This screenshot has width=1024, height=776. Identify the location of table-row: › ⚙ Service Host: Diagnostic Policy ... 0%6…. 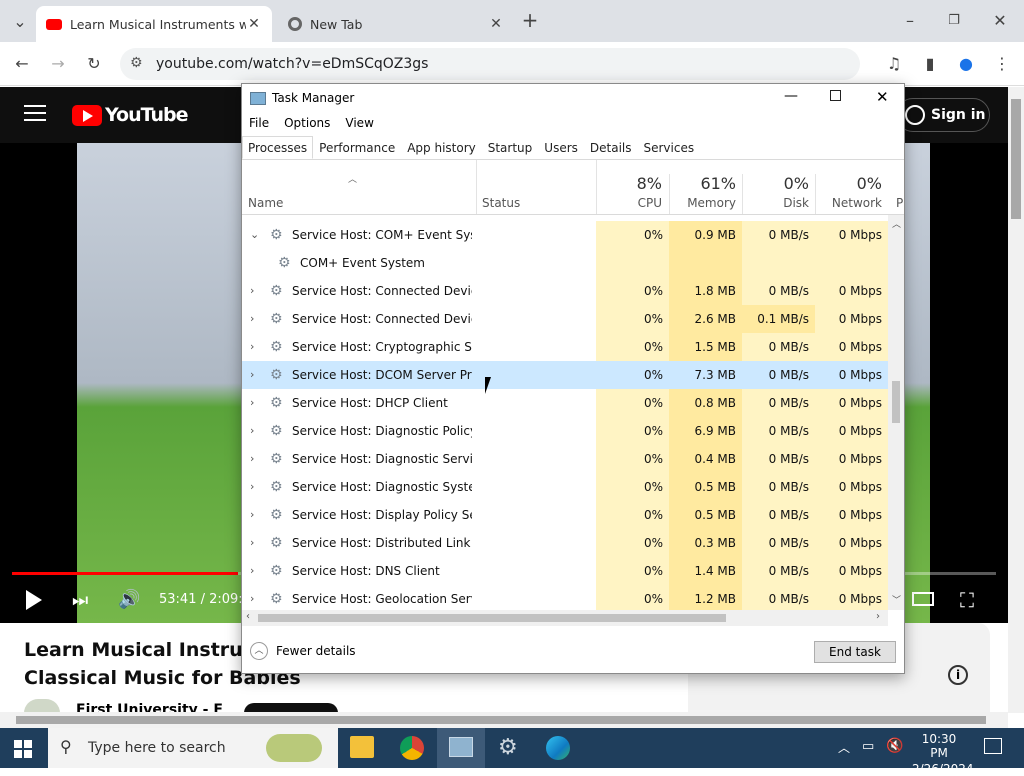
(565, 431).